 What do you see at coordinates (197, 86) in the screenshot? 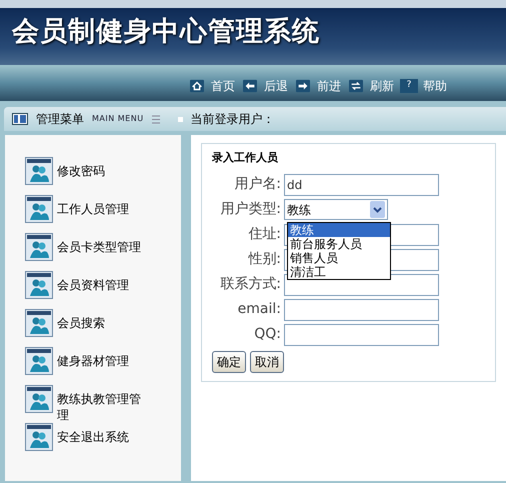
I see `home-icon` at bounding box center [197, 86].